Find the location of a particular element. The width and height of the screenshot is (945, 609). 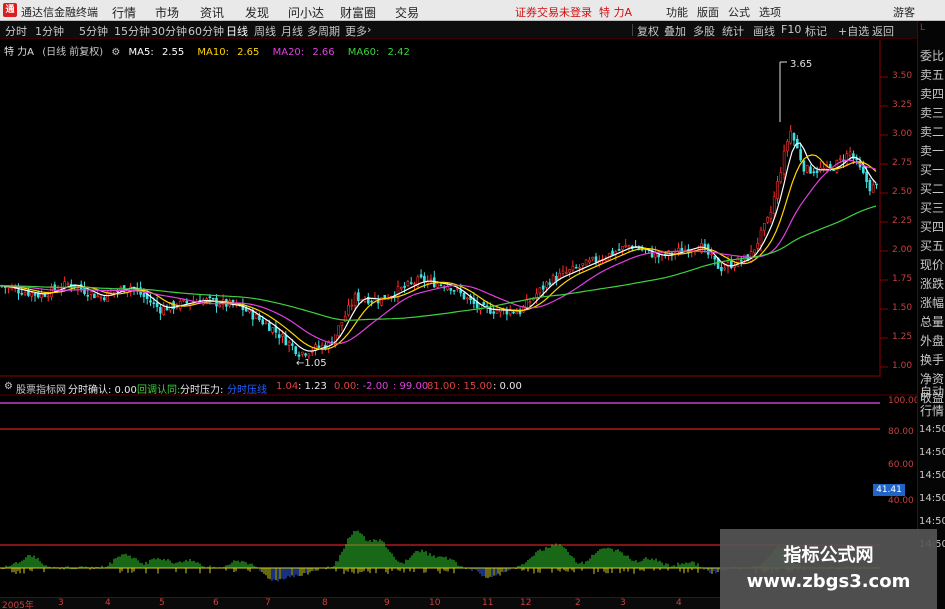

multi-stock-button: 多股 is located at coordinates (704, 31).